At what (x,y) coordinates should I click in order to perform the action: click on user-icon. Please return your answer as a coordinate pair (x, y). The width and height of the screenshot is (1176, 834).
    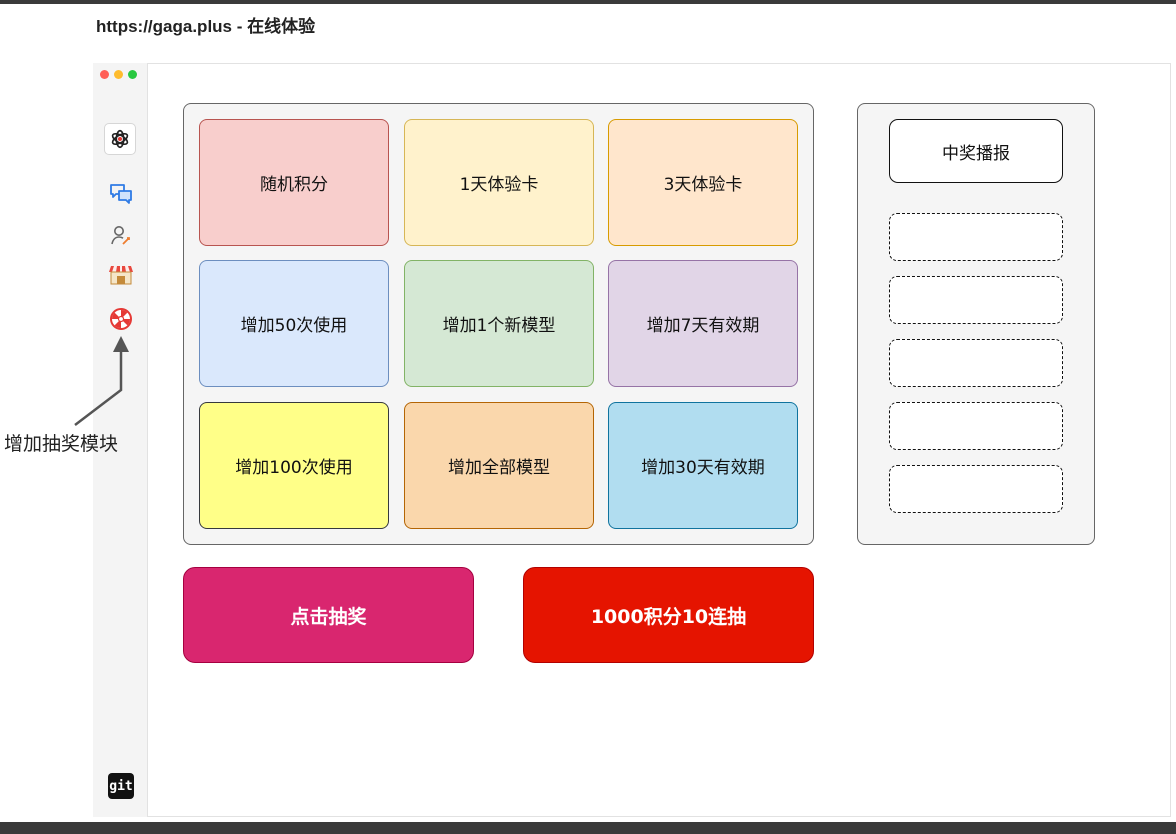
    Looking at the image, I should click on (121, 235).